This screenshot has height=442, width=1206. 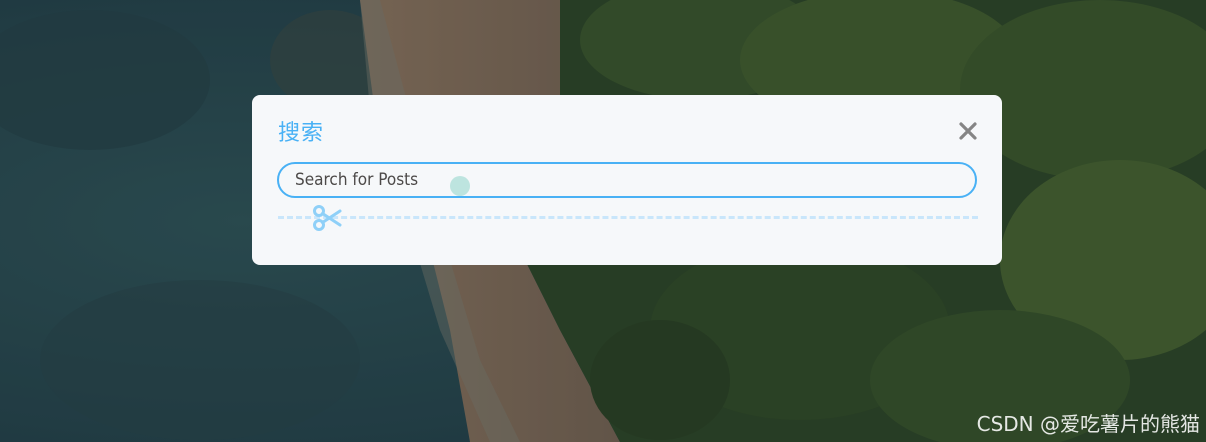 I want to click on dashed-divider, so click(x=628, y=217).